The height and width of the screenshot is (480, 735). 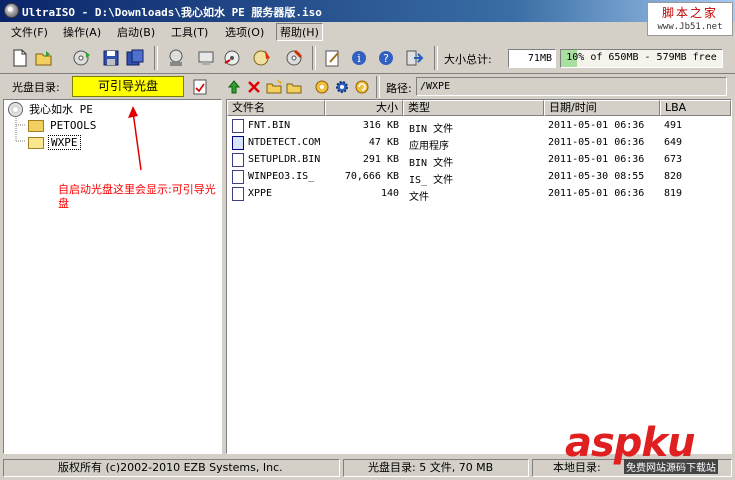 I want to click on path-label: 路径:, so click(x=399, y=88).